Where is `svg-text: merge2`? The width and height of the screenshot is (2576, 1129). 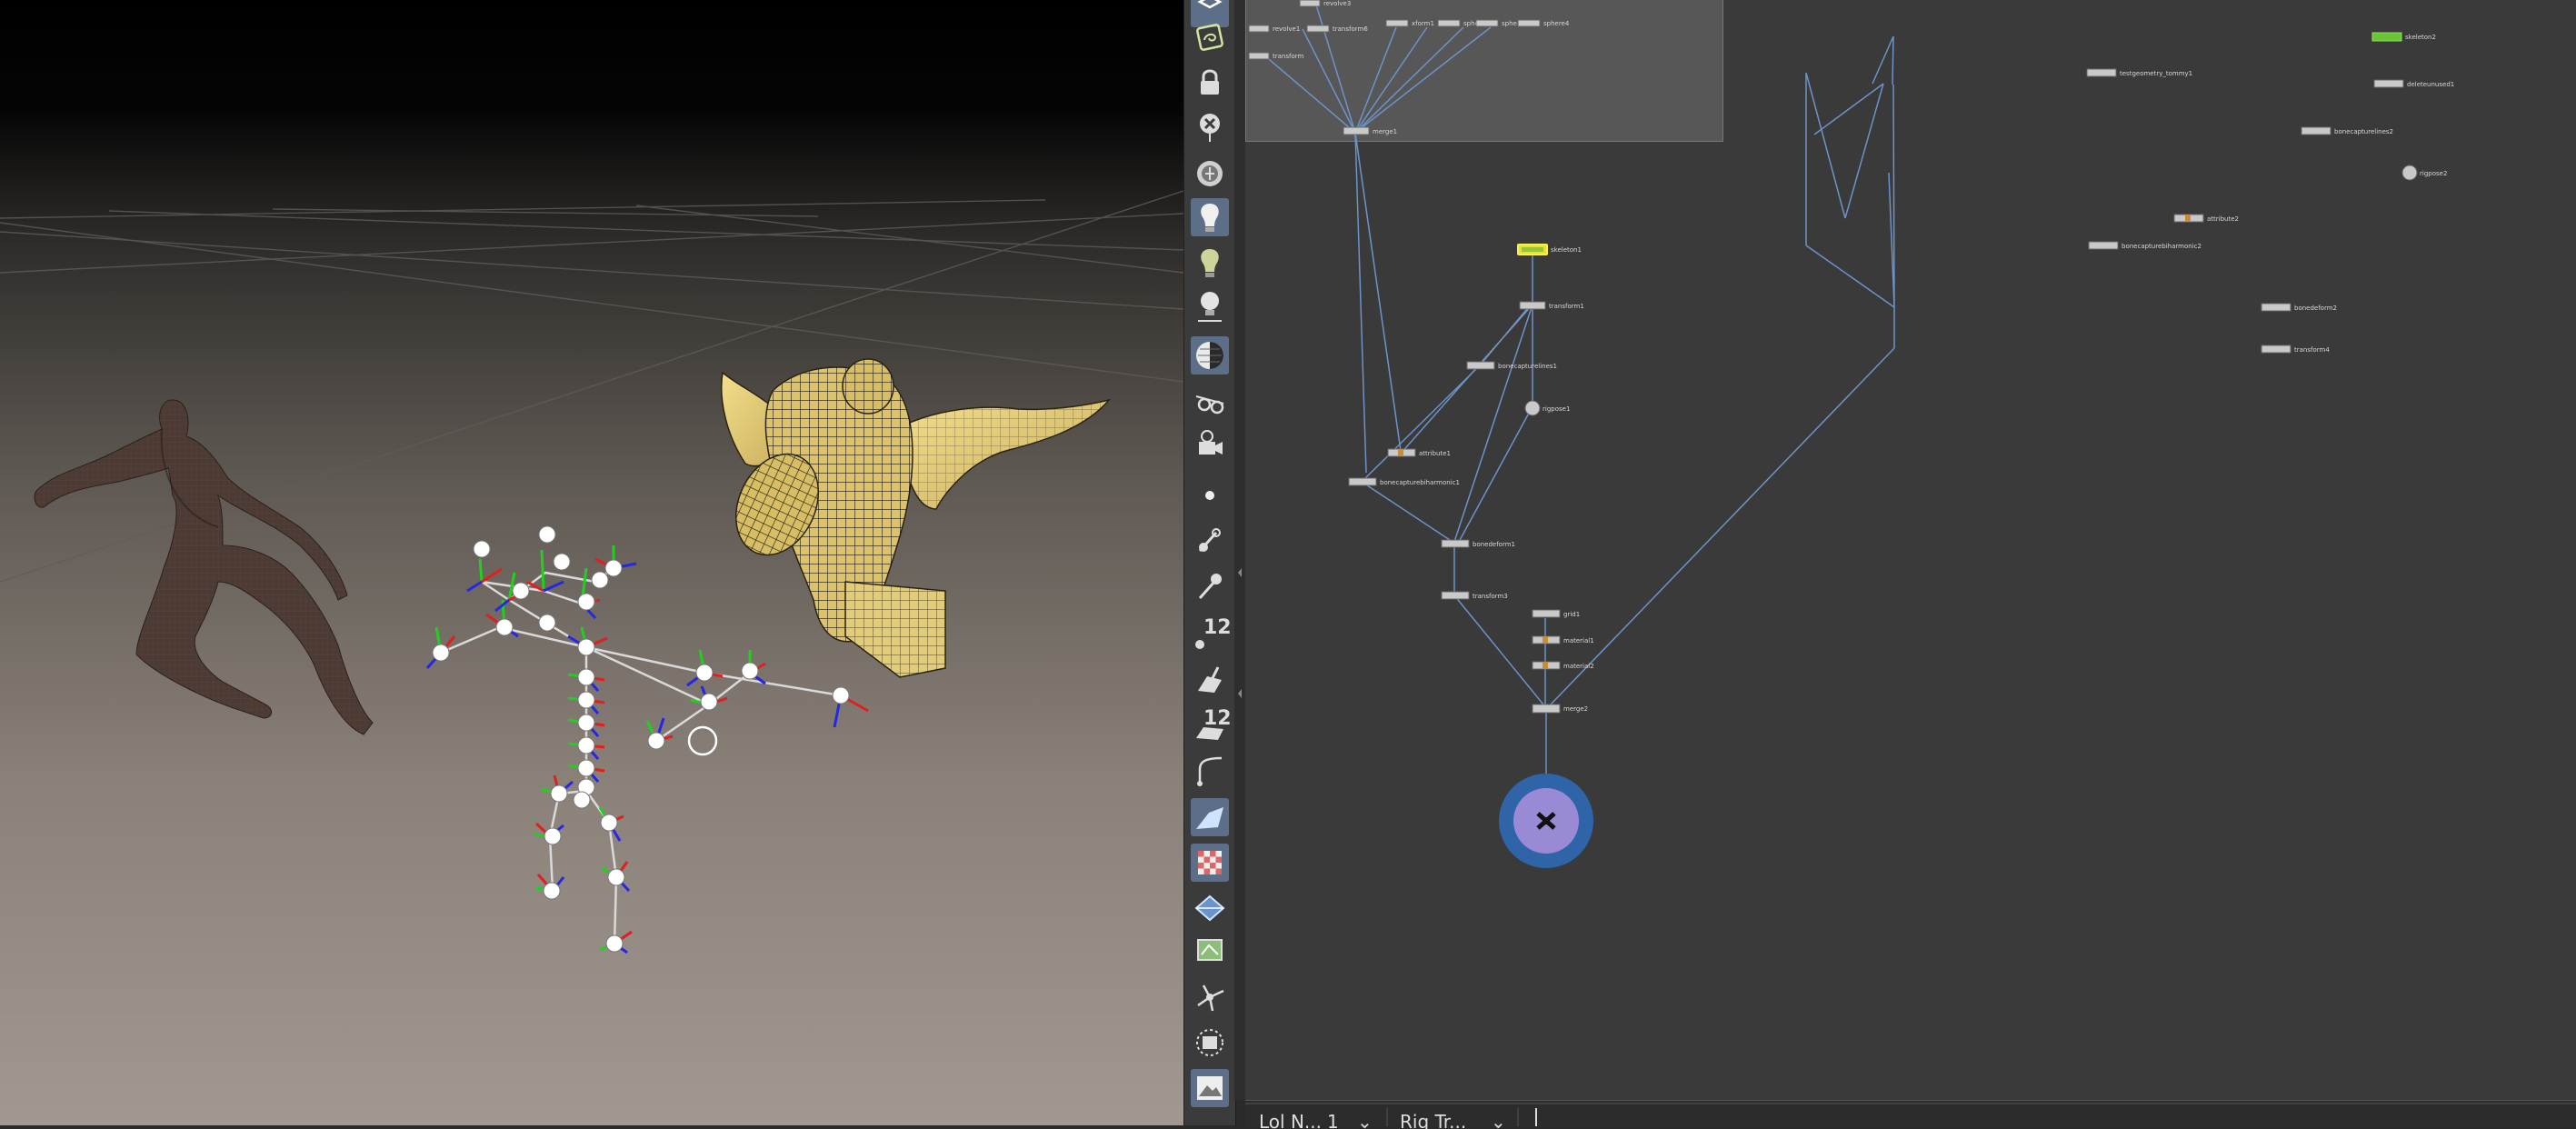 svg-text: merge2 is located at coordinates (1576, 709).